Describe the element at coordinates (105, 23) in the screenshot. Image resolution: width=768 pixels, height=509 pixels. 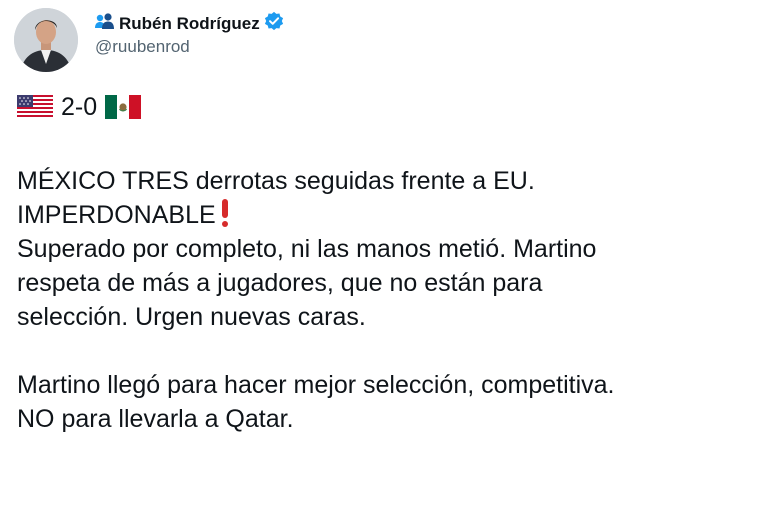
I see `community-icon` at that location.